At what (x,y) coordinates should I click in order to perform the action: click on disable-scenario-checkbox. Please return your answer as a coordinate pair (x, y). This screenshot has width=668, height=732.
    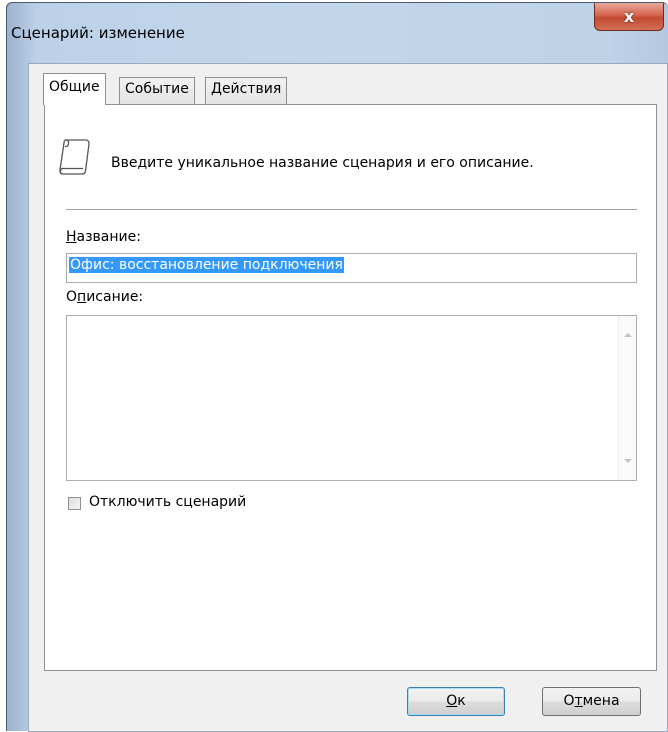
    Looking at the image, I should click on (74, 503).